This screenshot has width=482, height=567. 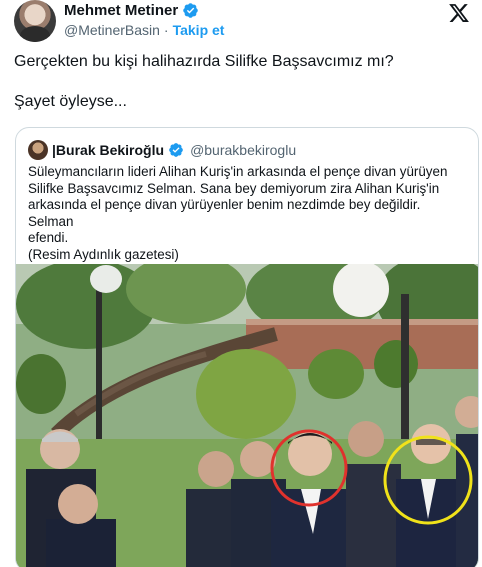 I want to click on quoted-text-line: (Resim Aydınlık gazetesi), so click(x=103, y=254).